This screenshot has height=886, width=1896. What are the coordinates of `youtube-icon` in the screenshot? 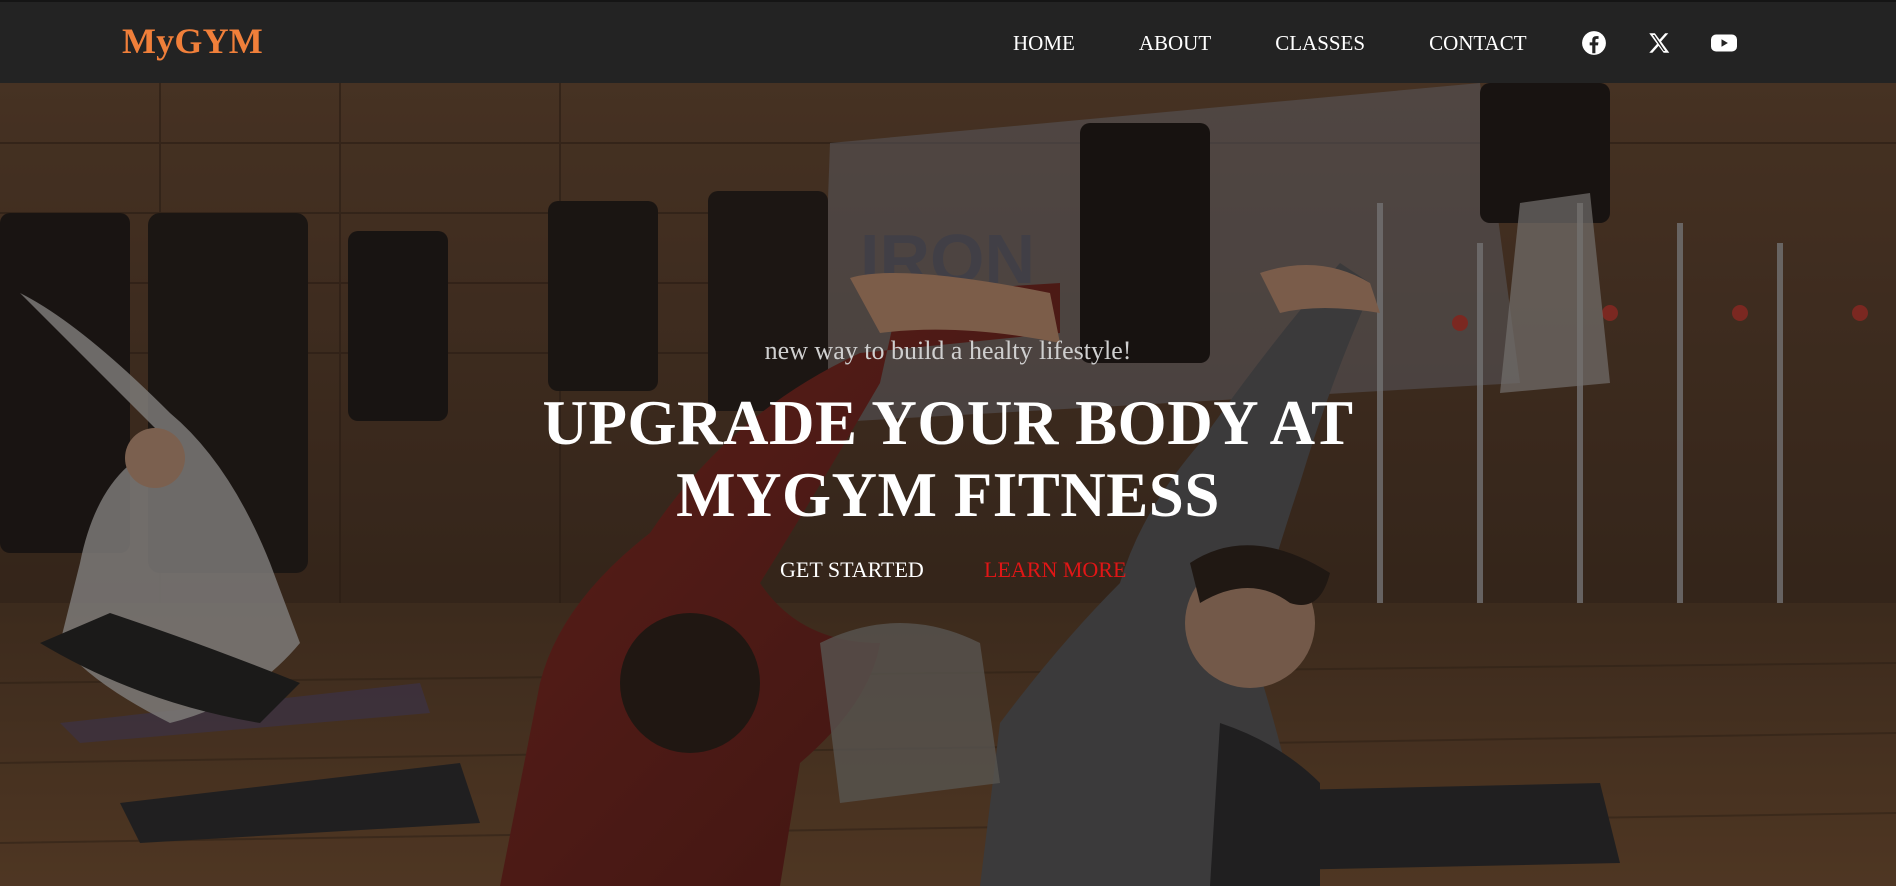 It's located at (1724, 43).